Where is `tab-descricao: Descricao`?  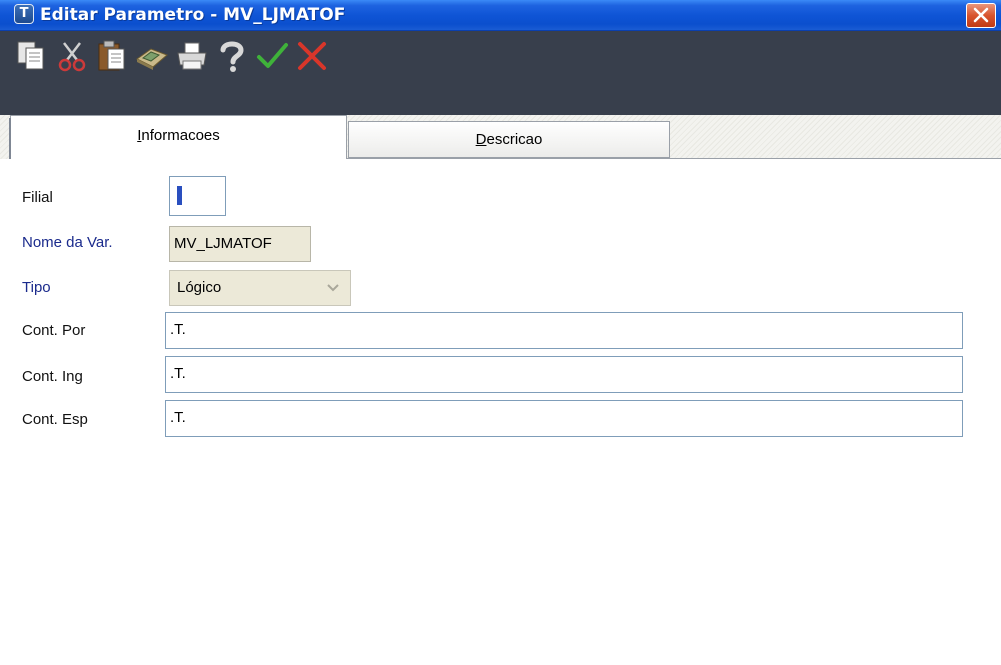 tab-descricao: Descricao is located at coordinates (509, 139).